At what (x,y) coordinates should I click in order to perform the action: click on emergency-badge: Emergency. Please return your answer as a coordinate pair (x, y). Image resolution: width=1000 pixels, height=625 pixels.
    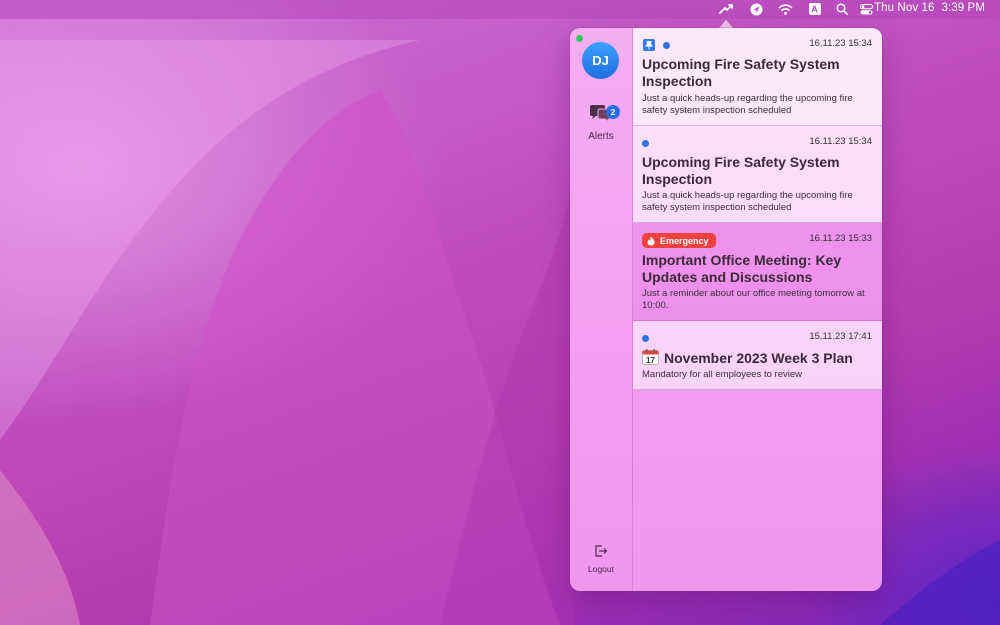
    Looking at the image, I should click on (679, 240).